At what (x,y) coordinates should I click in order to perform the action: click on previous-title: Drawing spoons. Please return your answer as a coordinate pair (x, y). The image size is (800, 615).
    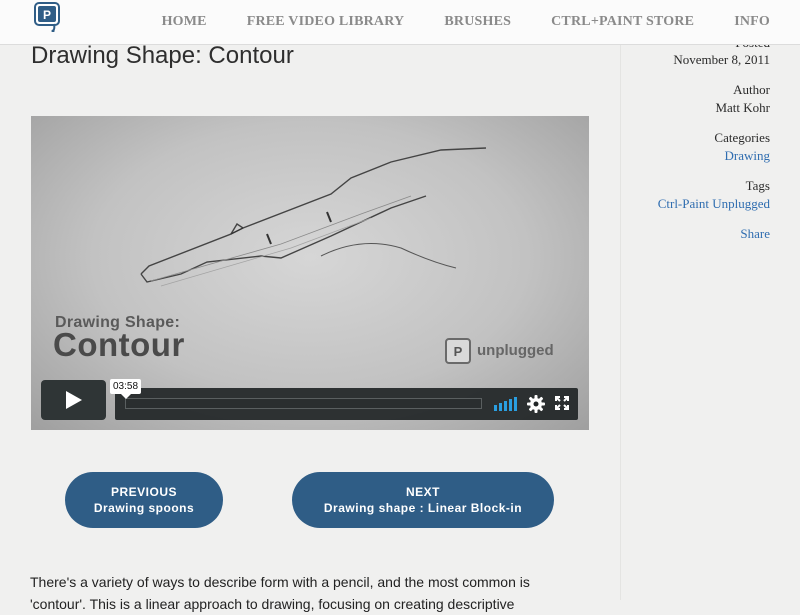
    Looking at the image, I should click on (144, 508).